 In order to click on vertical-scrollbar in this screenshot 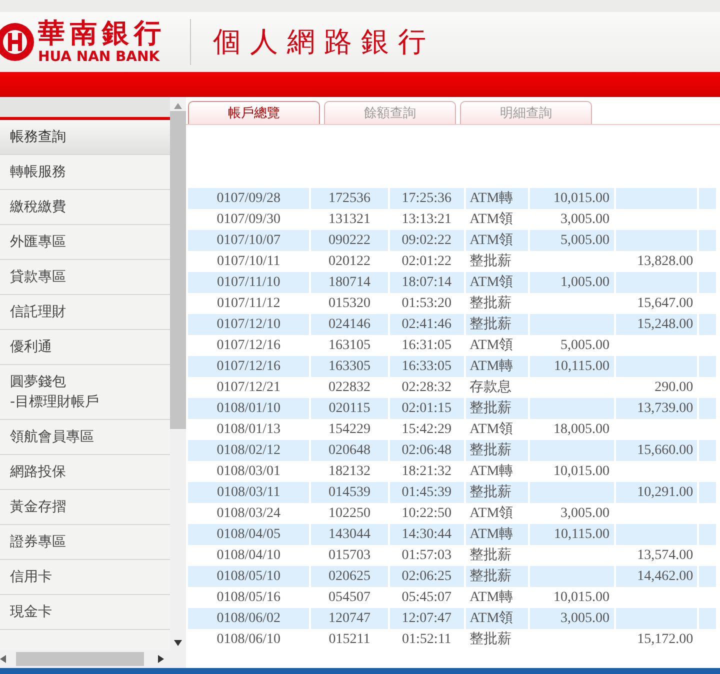, I will do `click(178, 382)`.